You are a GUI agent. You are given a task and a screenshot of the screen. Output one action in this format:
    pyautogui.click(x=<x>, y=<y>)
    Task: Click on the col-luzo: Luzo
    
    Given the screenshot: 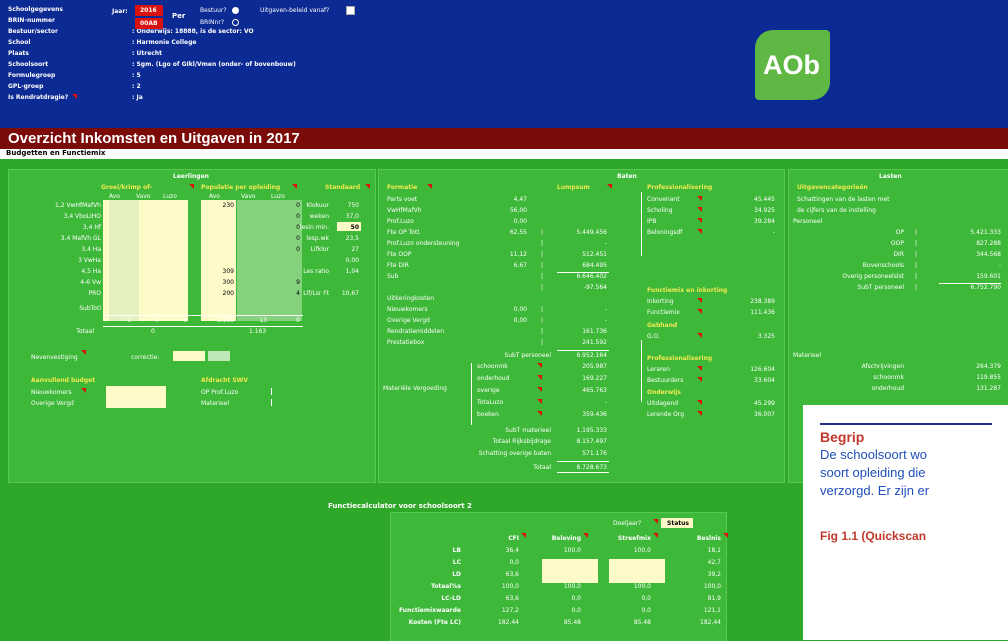 What is the action you would take?
    pyautogui.click(x=170, y=196)
    